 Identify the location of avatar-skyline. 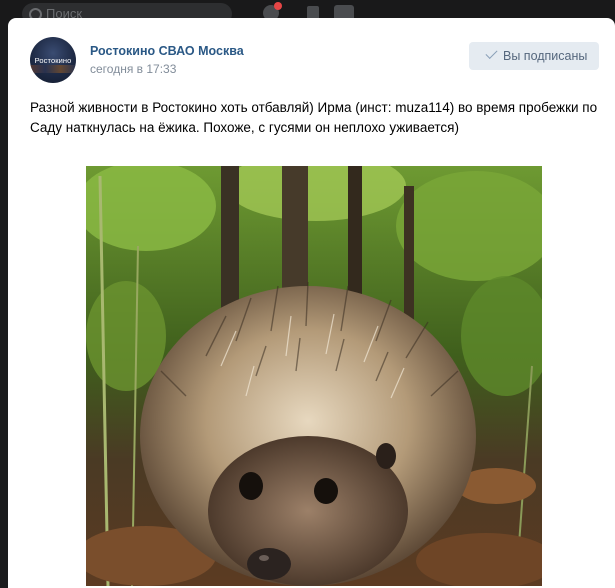
(53, 69).